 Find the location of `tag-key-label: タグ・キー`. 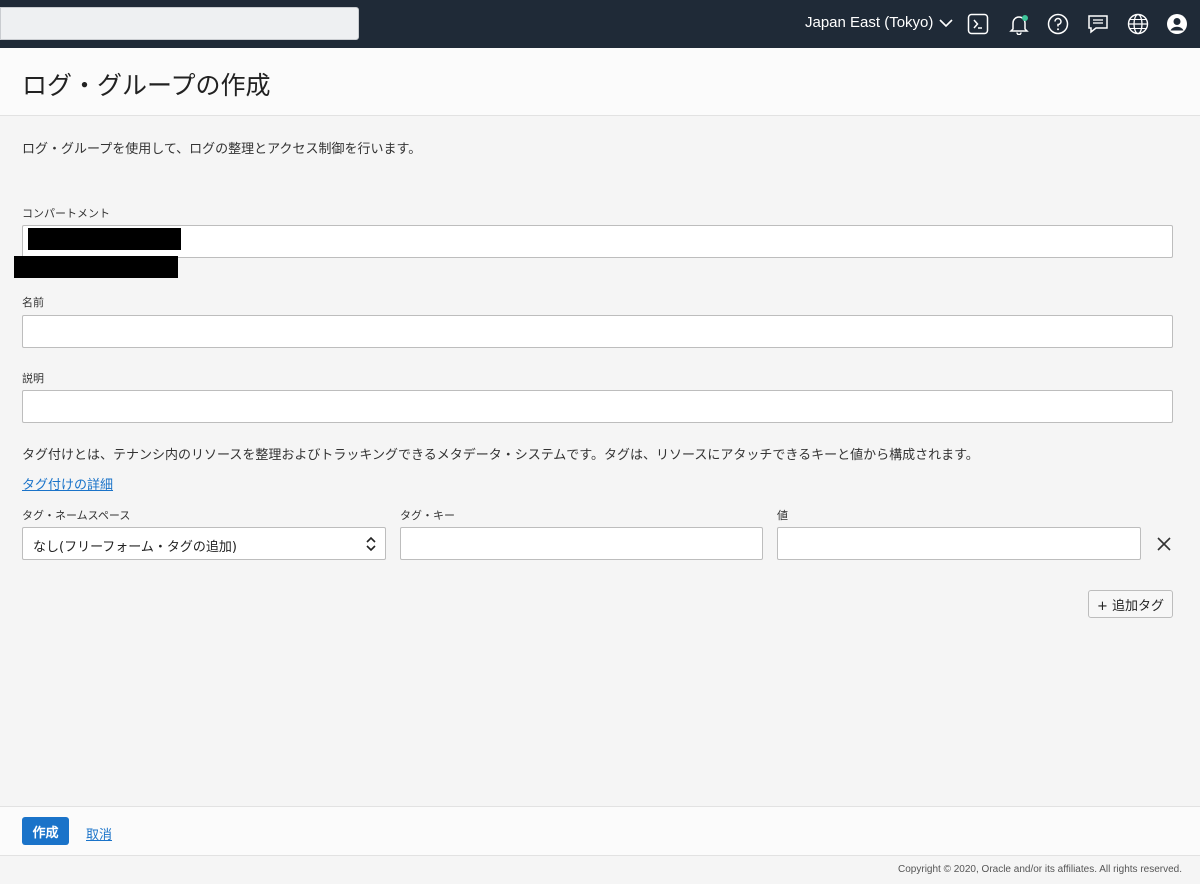

tag-key-label: タグ・キー is located at coordinates (427, 515).